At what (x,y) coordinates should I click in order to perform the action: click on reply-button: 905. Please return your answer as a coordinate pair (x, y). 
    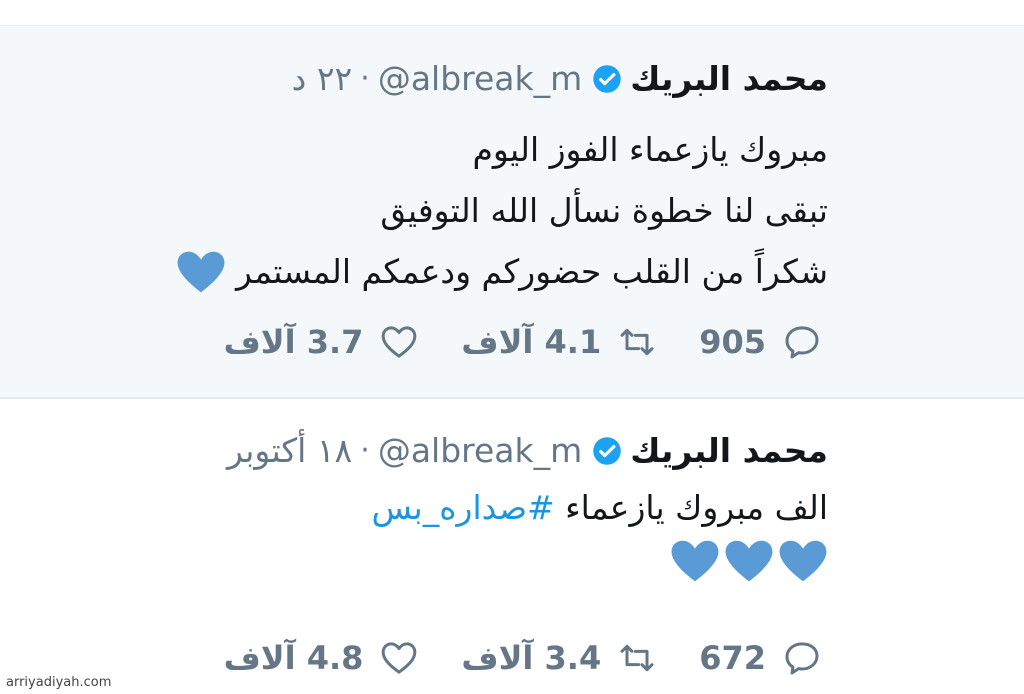
    Looking at the image, I should click on (761, 342).